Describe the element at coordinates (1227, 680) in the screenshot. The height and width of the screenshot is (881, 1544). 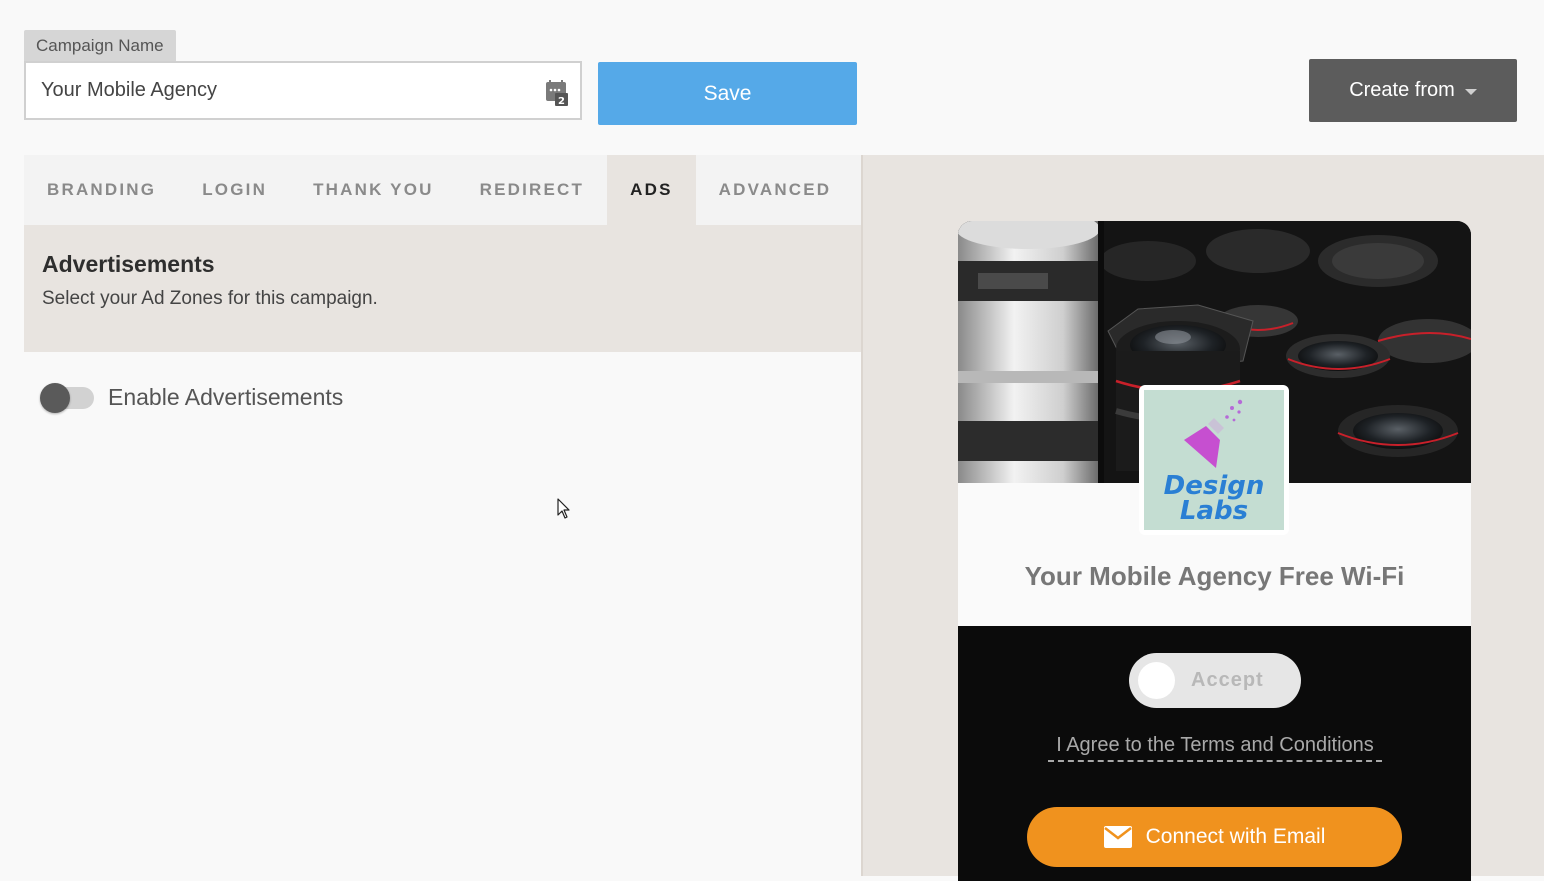
I see `accept-label: Accept` at that location.